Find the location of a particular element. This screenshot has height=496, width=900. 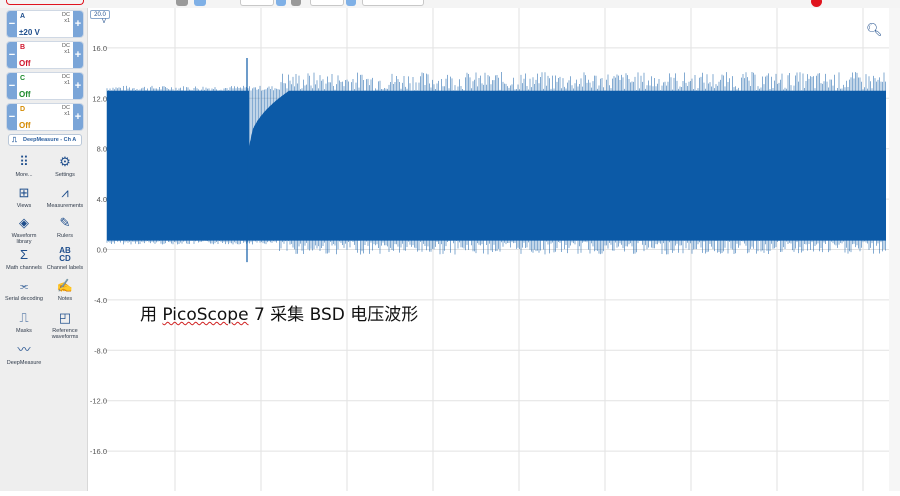

tool-masks: ⎍ Masks is located at coordinates (24, 322).